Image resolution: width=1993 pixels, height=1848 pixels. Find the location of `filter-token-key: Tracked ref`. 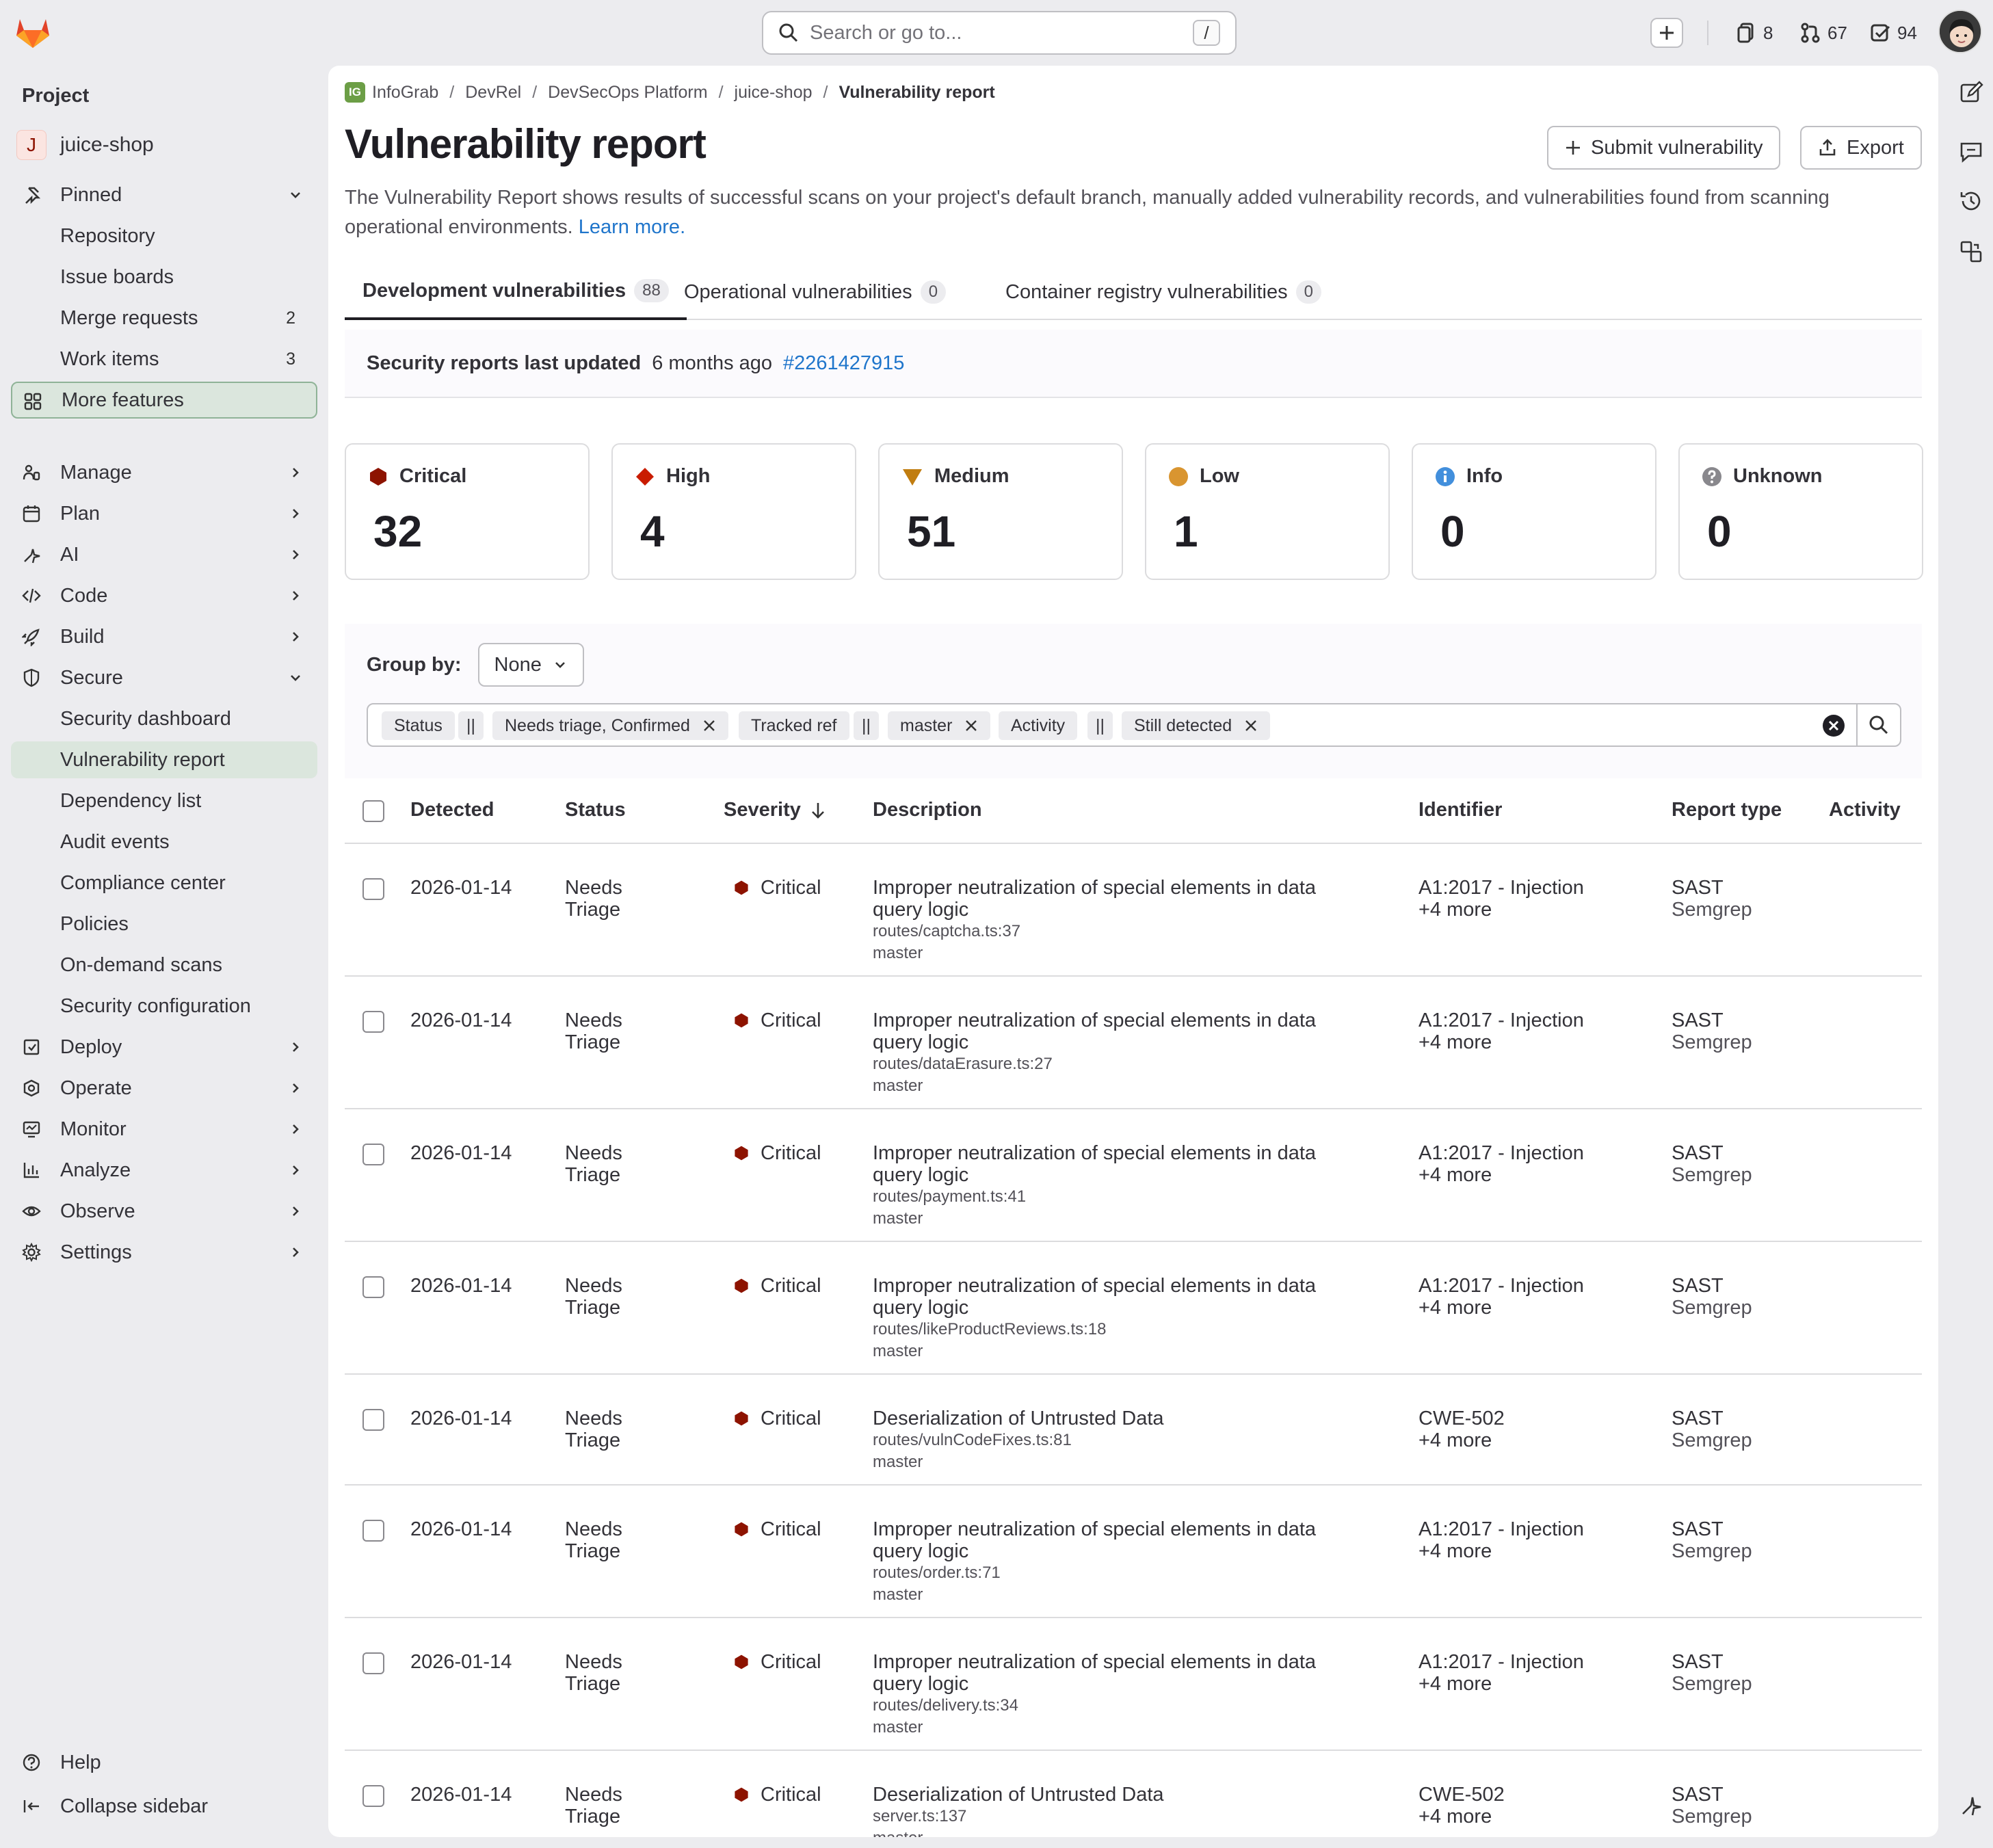

filter-token-key: Tracked ref is located at coordinates (794, 725).